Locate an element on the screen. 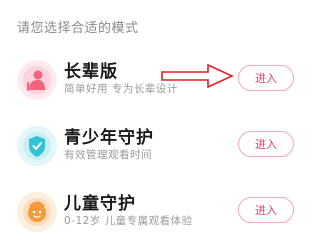  mode-title: 儿童守护 is located at coordinates (100, 204).